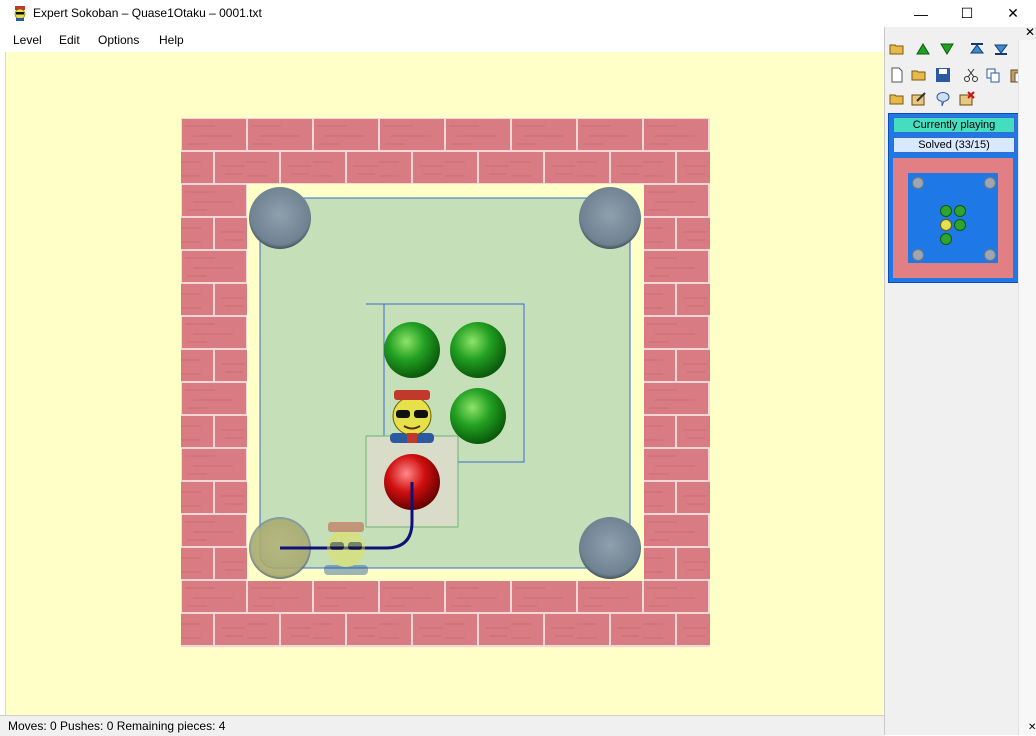  Describe the element at coordinates (171, 40) in the screenshot. I see `menu-help: Help` at that location.